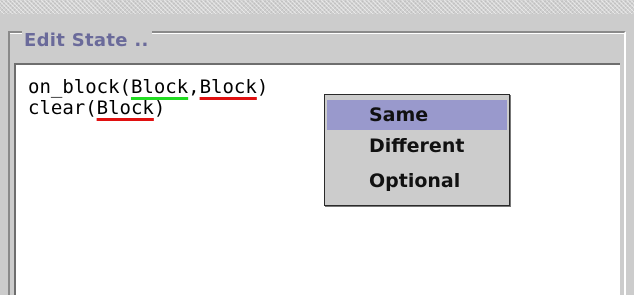  Describe the element at coordinates (417, 181) in the screenshot. I see `menu-item-optional: Optional` at that location.